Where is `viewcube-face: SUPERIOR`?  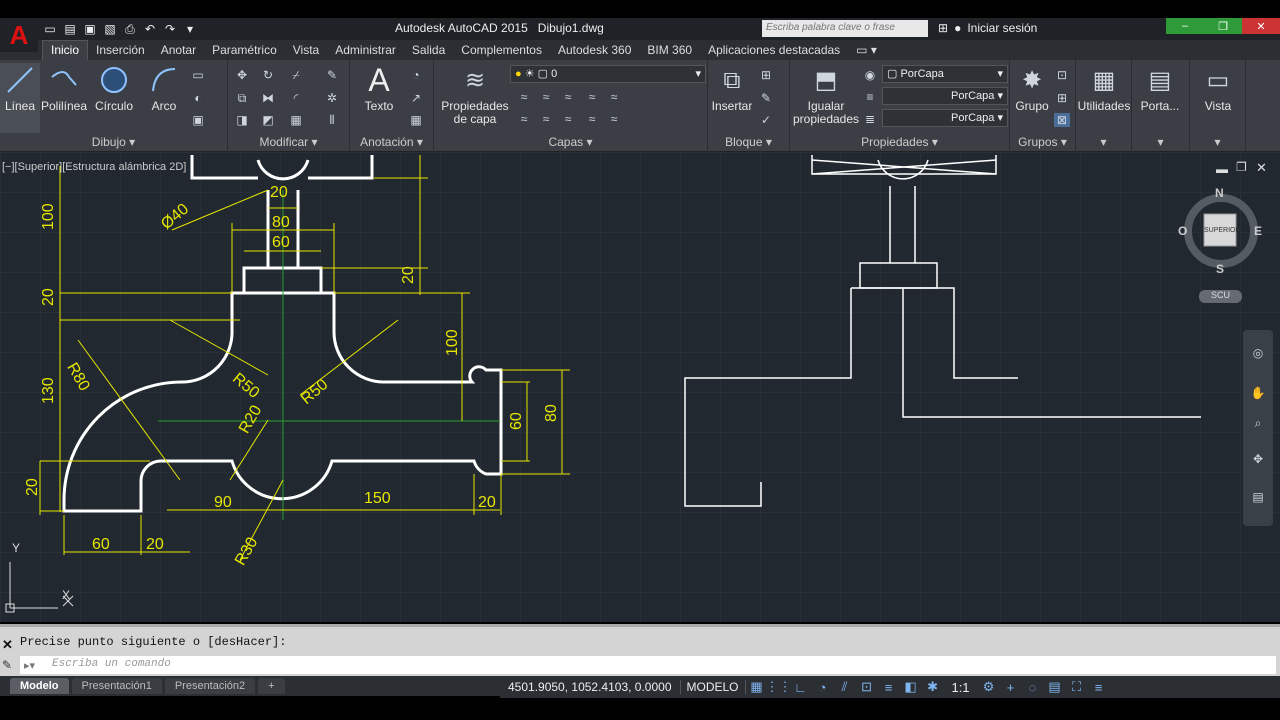
viewcube-face: SUPERIOR is located at coordinates (1222, 230).